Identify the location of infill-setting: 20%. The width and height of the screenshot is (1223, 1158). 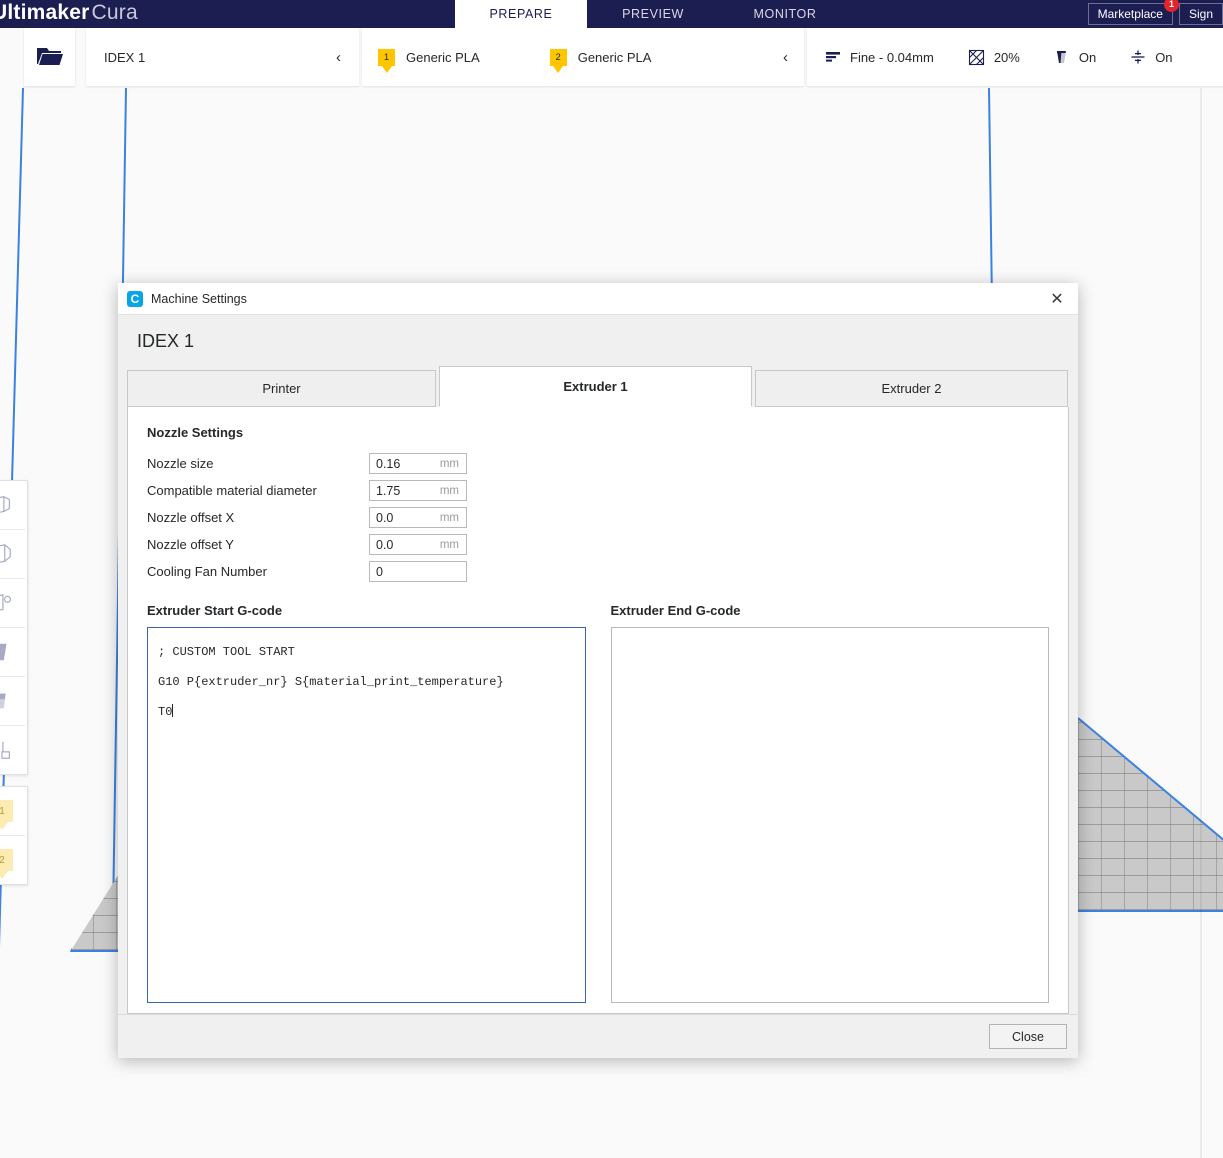
(994, 57).